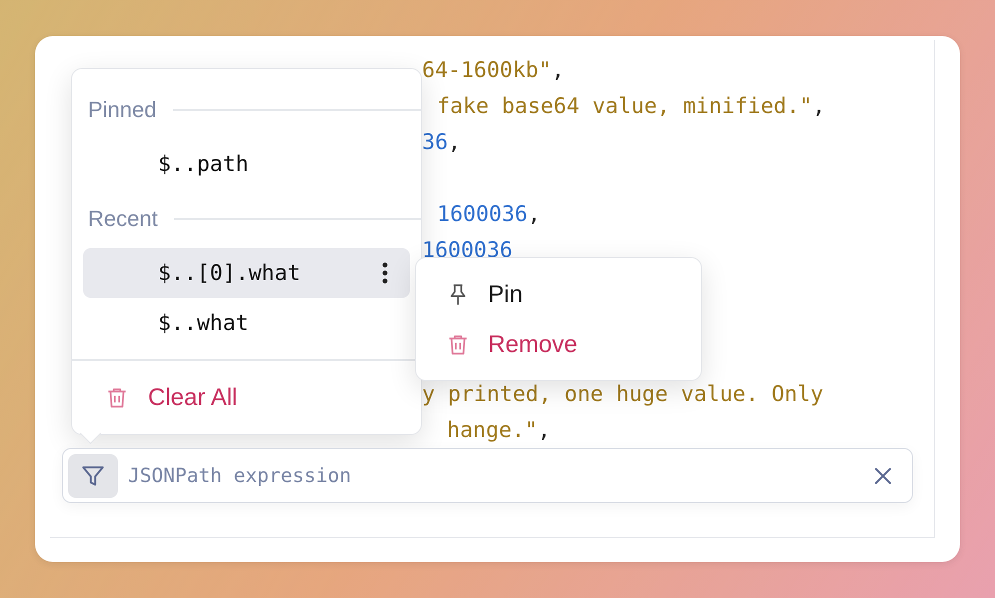 The width and height of the screenshot is (995, 598). I want to click on filter-field: JSONPath expression, so click(487, 475).